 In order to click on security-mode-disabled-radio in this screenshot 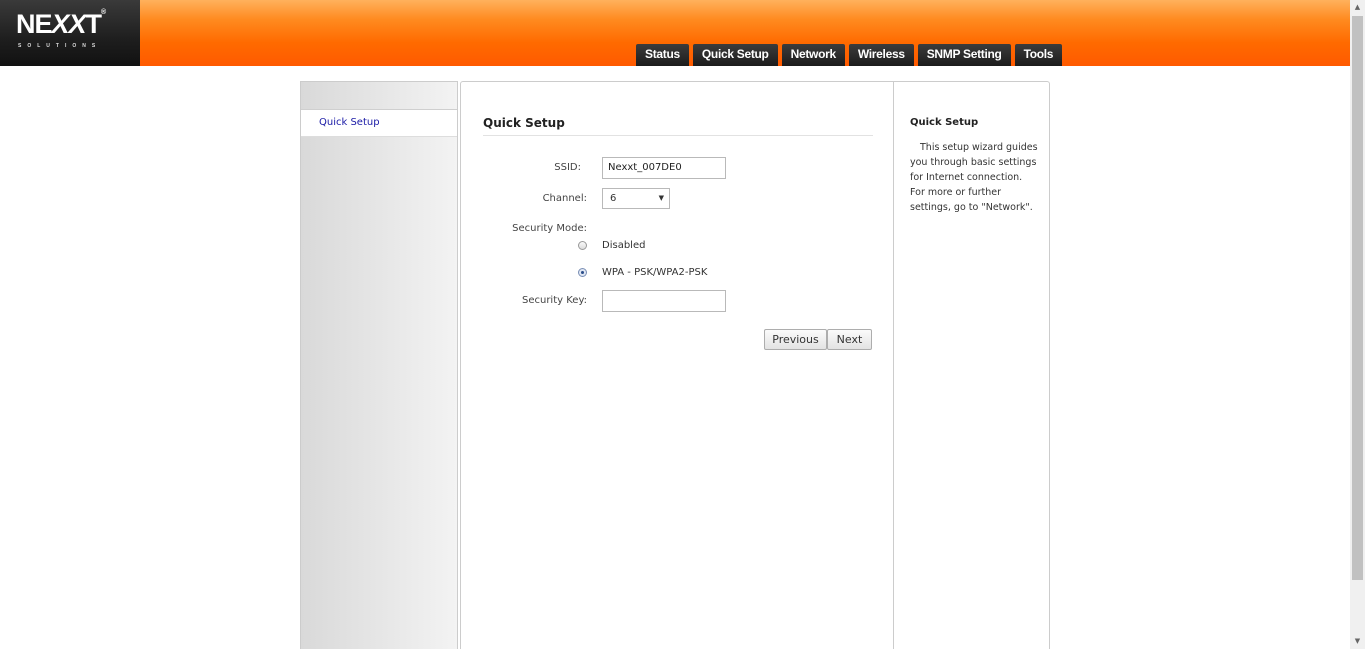, I will do `click(582, 245)`.